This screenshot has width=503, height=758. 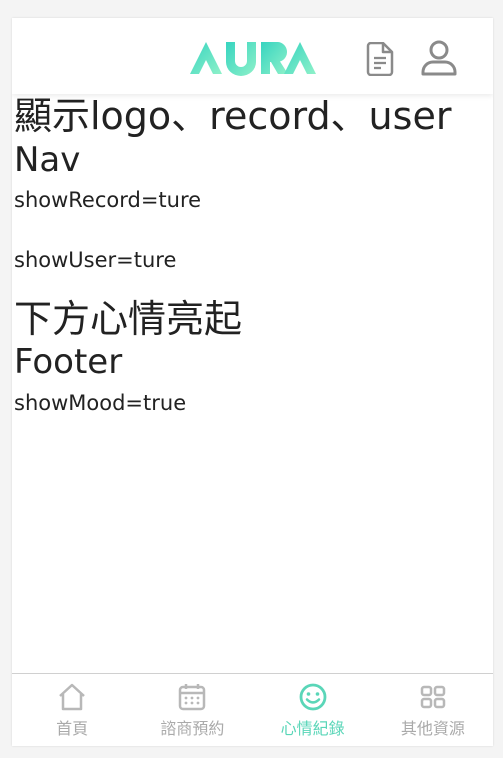 I want to click on show-record-text: showRecord=ture, so click(x=108, y=200).